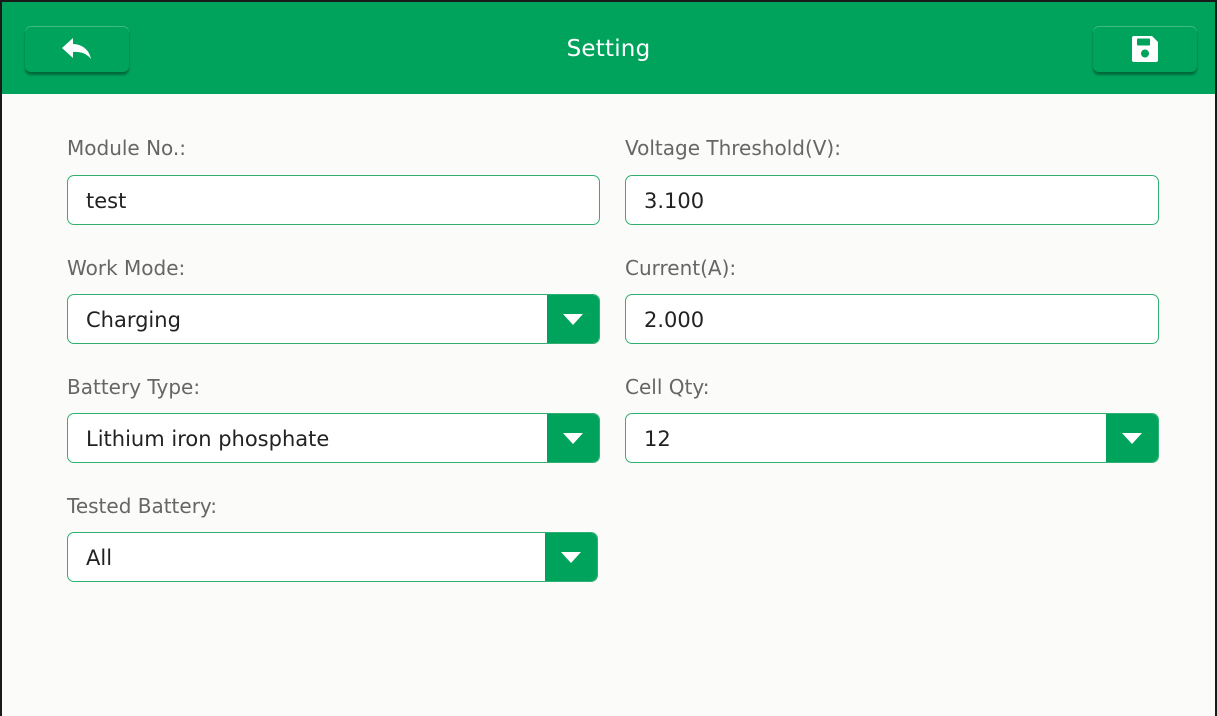 The image size is (1217, 716). What do you see at coordinates (892, 319) in the screenshot?
I see `current-input: 2.000` at bounding box center [892, 319].